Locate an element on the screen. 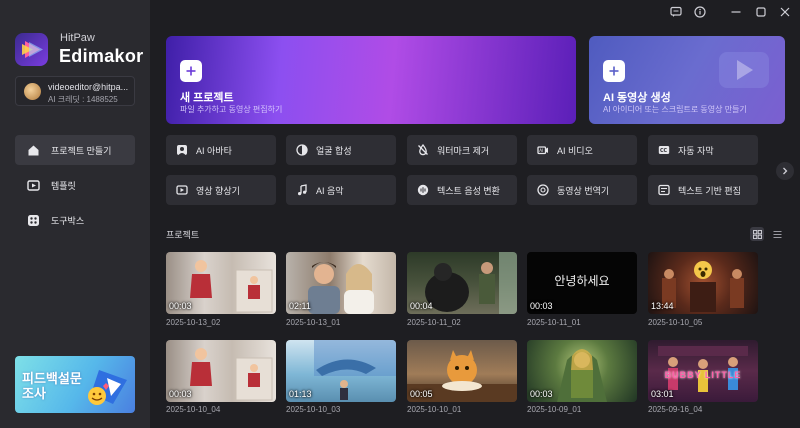  list-view-button is located at coordinates (777, 234).